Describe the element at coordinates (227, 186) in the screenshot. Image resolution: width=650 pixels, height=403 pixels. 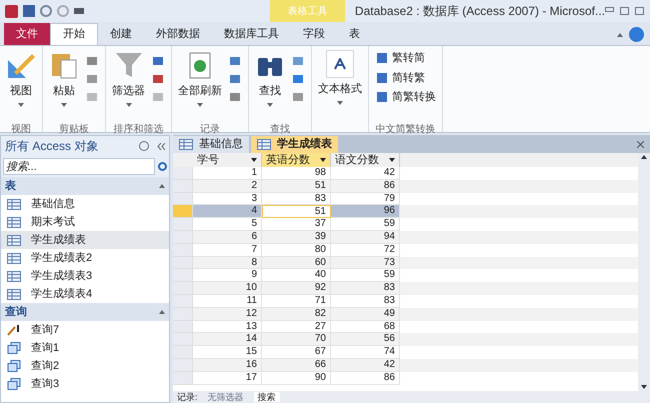
I see `table-cell: 2` at that location.